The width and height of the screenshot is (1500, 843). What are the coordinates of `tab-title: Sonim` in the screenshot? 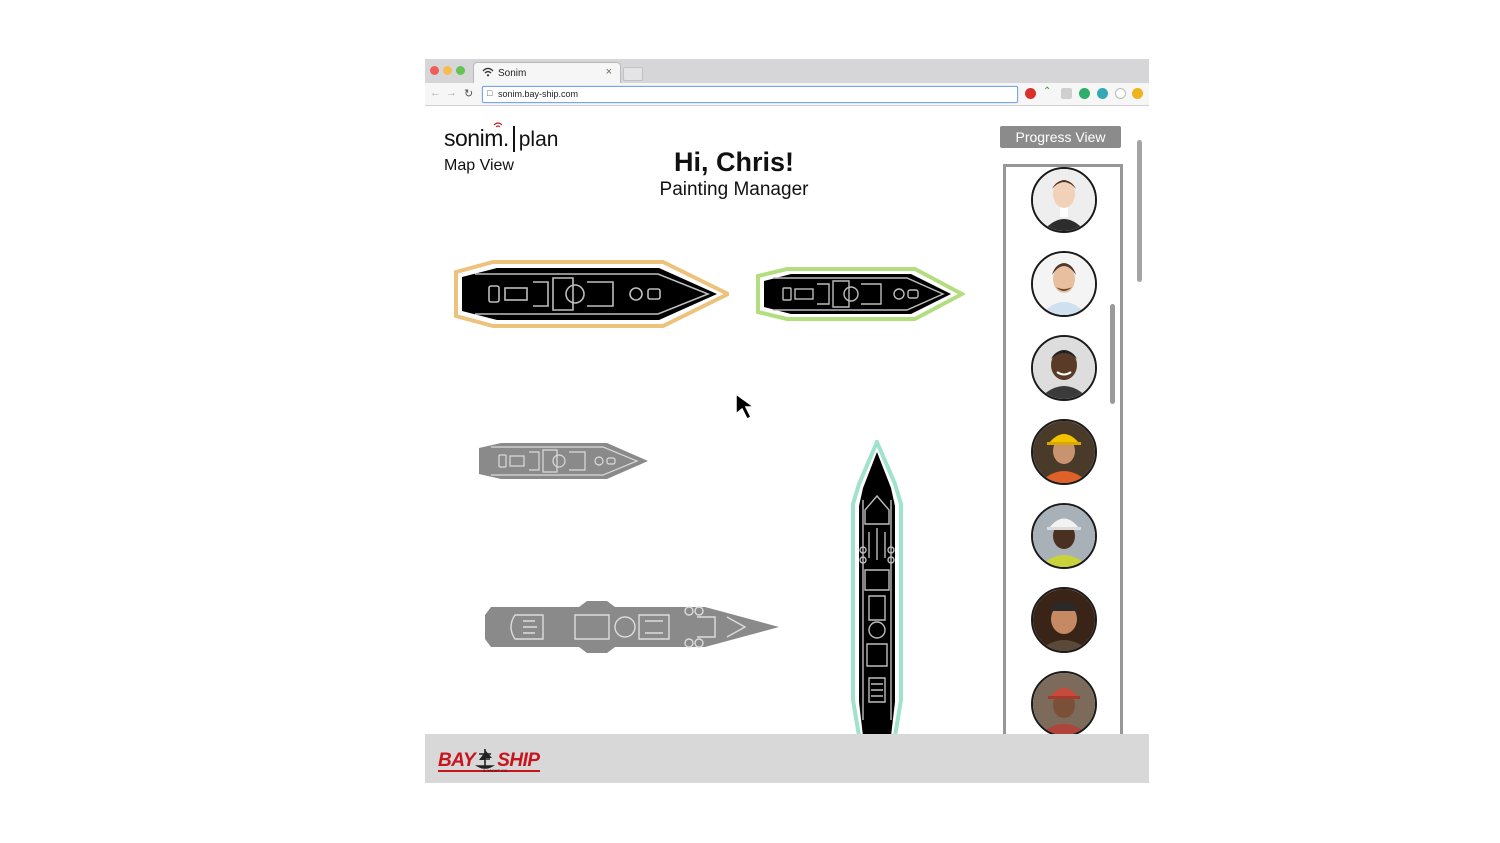 It's located at (512, 73).